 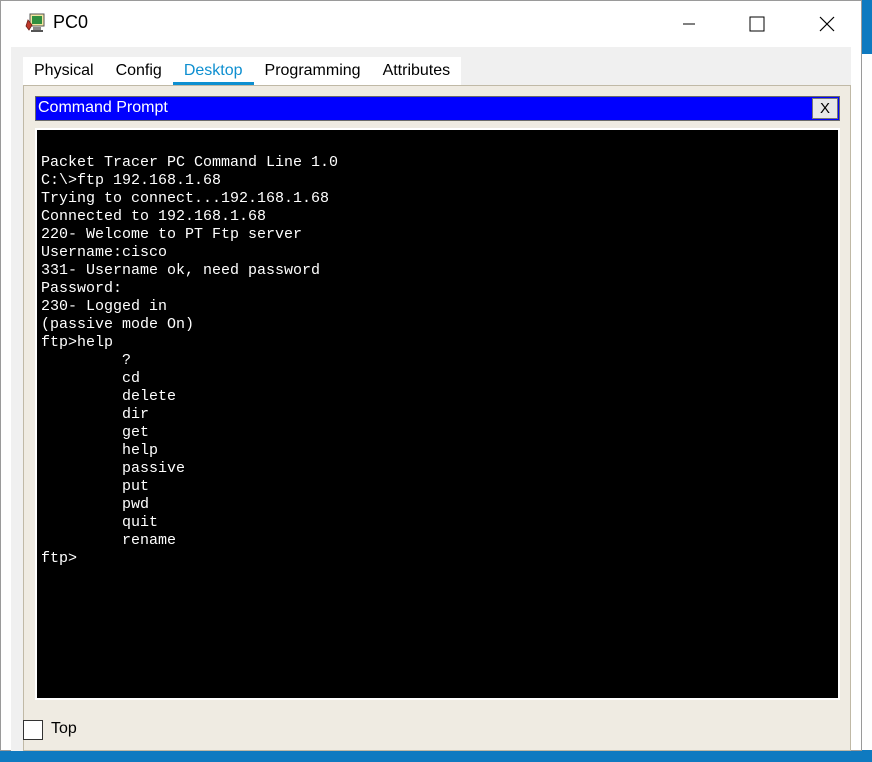 What do you see at coordinates (109, 540) in the screenshot?
I see `terminal-line: rename` at bounding box center [109, 540].